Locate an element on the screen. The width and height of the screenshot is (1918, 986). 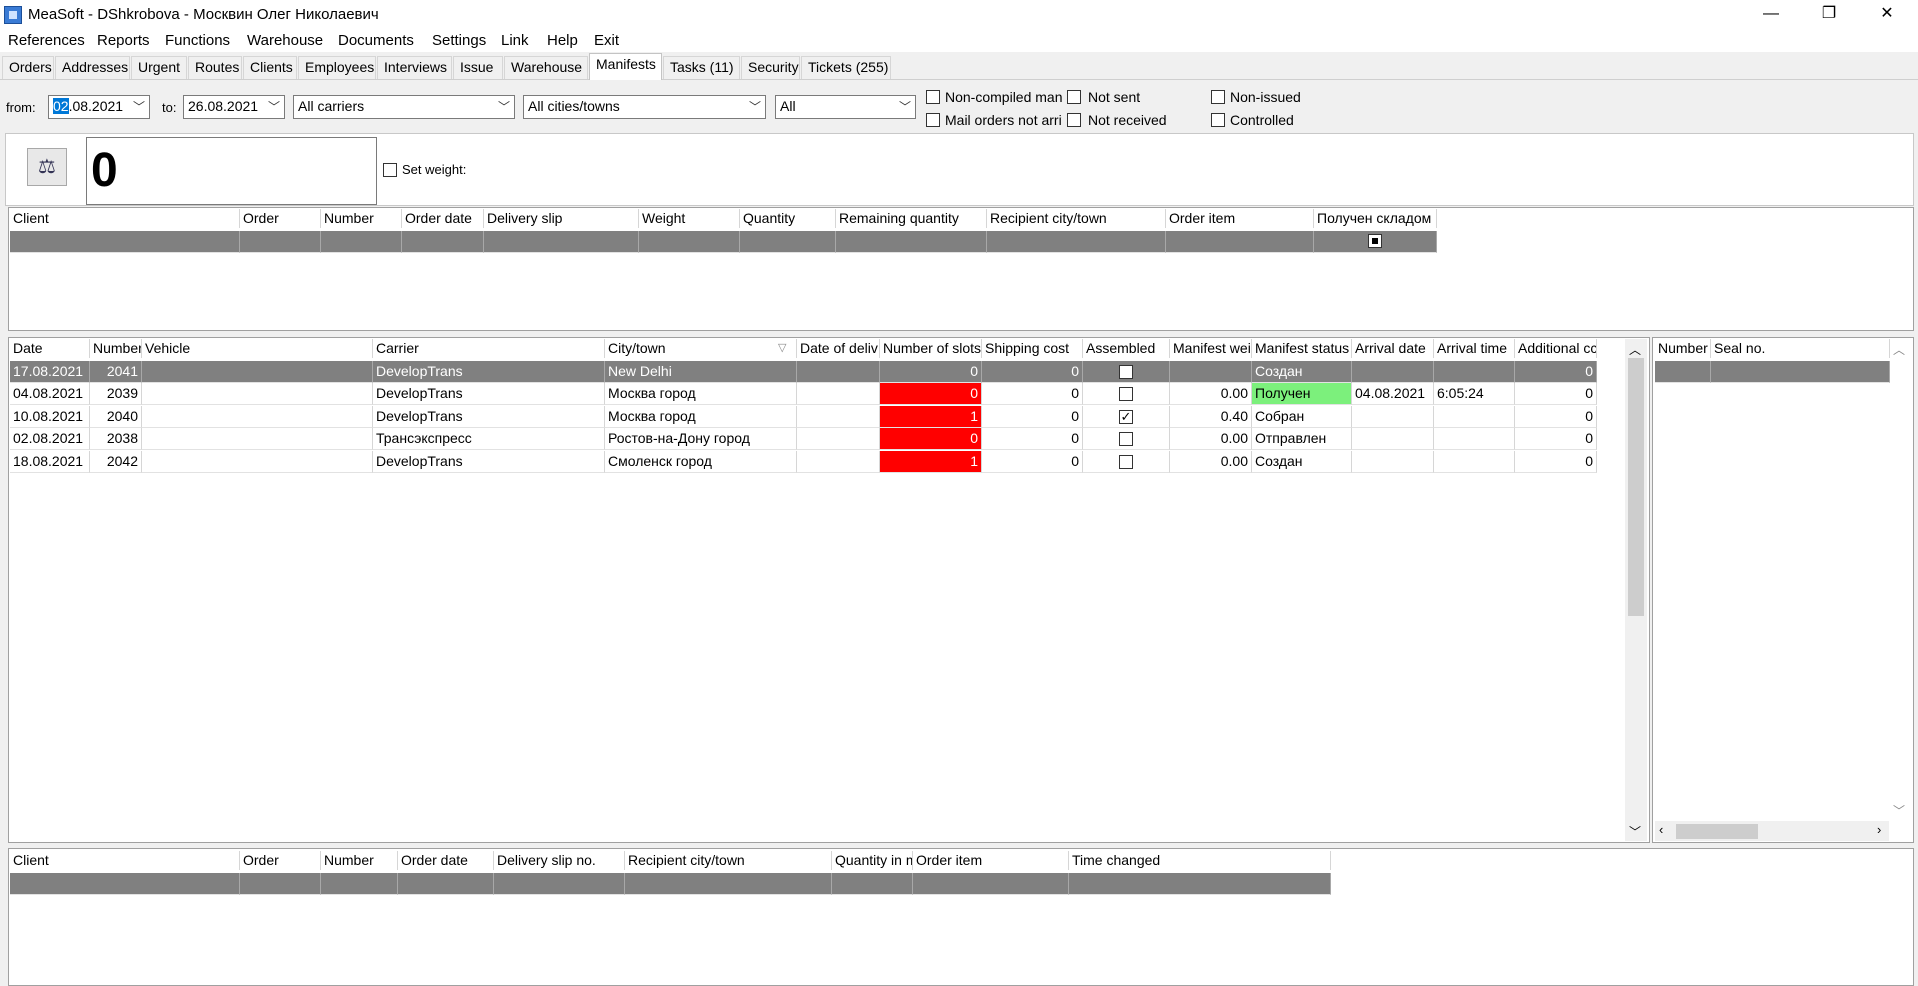
manifest-scroll-thumb is located at coordinates (1636, 487).